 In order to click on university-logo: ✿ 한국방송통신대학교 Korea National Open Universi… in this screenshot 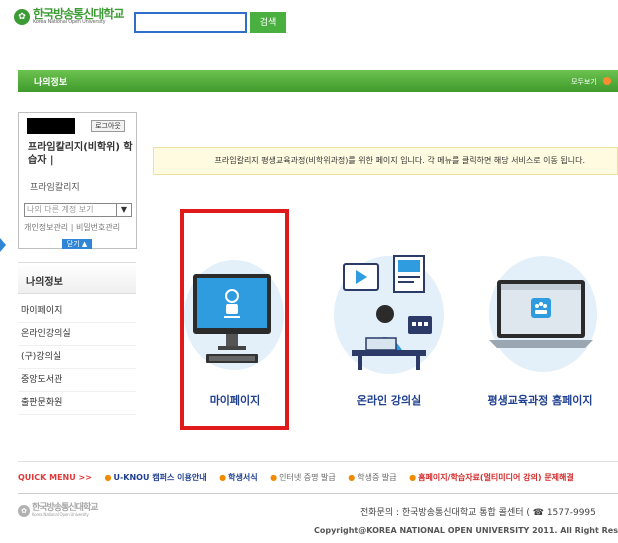, I will do `click(69, 16)`.